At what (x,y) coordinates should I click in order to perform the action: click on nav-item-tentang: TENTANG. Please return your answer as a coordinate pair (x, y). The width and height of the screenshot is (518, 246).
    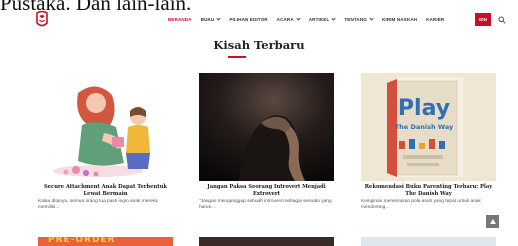
    Looking at the image, I should click on (359, 19).